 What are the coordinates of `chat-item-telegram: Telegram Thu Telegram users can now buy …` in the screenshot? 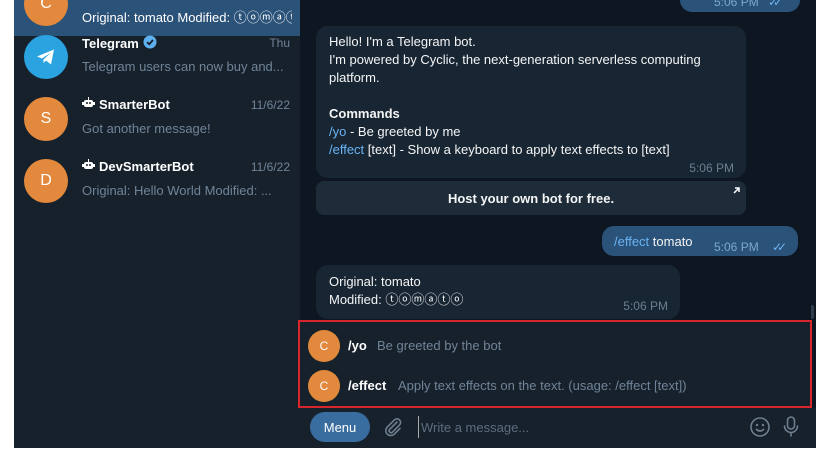 It's located at (157, 57).